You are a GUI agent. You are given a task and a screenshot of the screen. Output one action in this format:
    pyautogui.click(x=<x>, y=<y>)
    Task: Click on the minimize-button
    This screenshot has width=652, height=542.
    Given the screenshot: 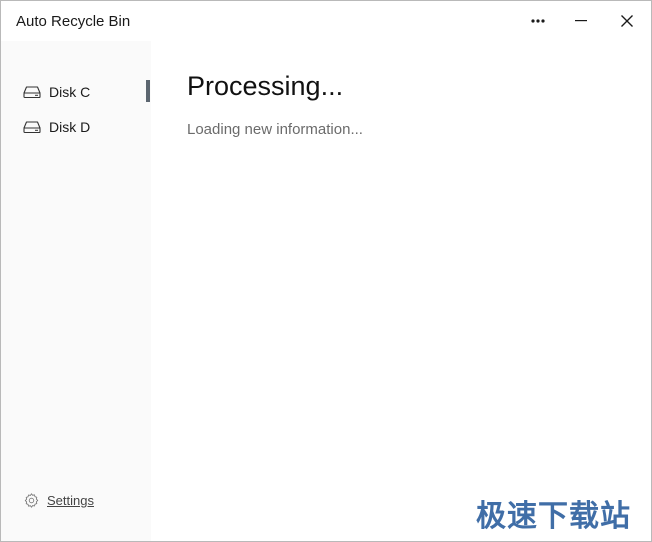 What is the action you would take?
    pyautogui.click(x=581, y=21)
    